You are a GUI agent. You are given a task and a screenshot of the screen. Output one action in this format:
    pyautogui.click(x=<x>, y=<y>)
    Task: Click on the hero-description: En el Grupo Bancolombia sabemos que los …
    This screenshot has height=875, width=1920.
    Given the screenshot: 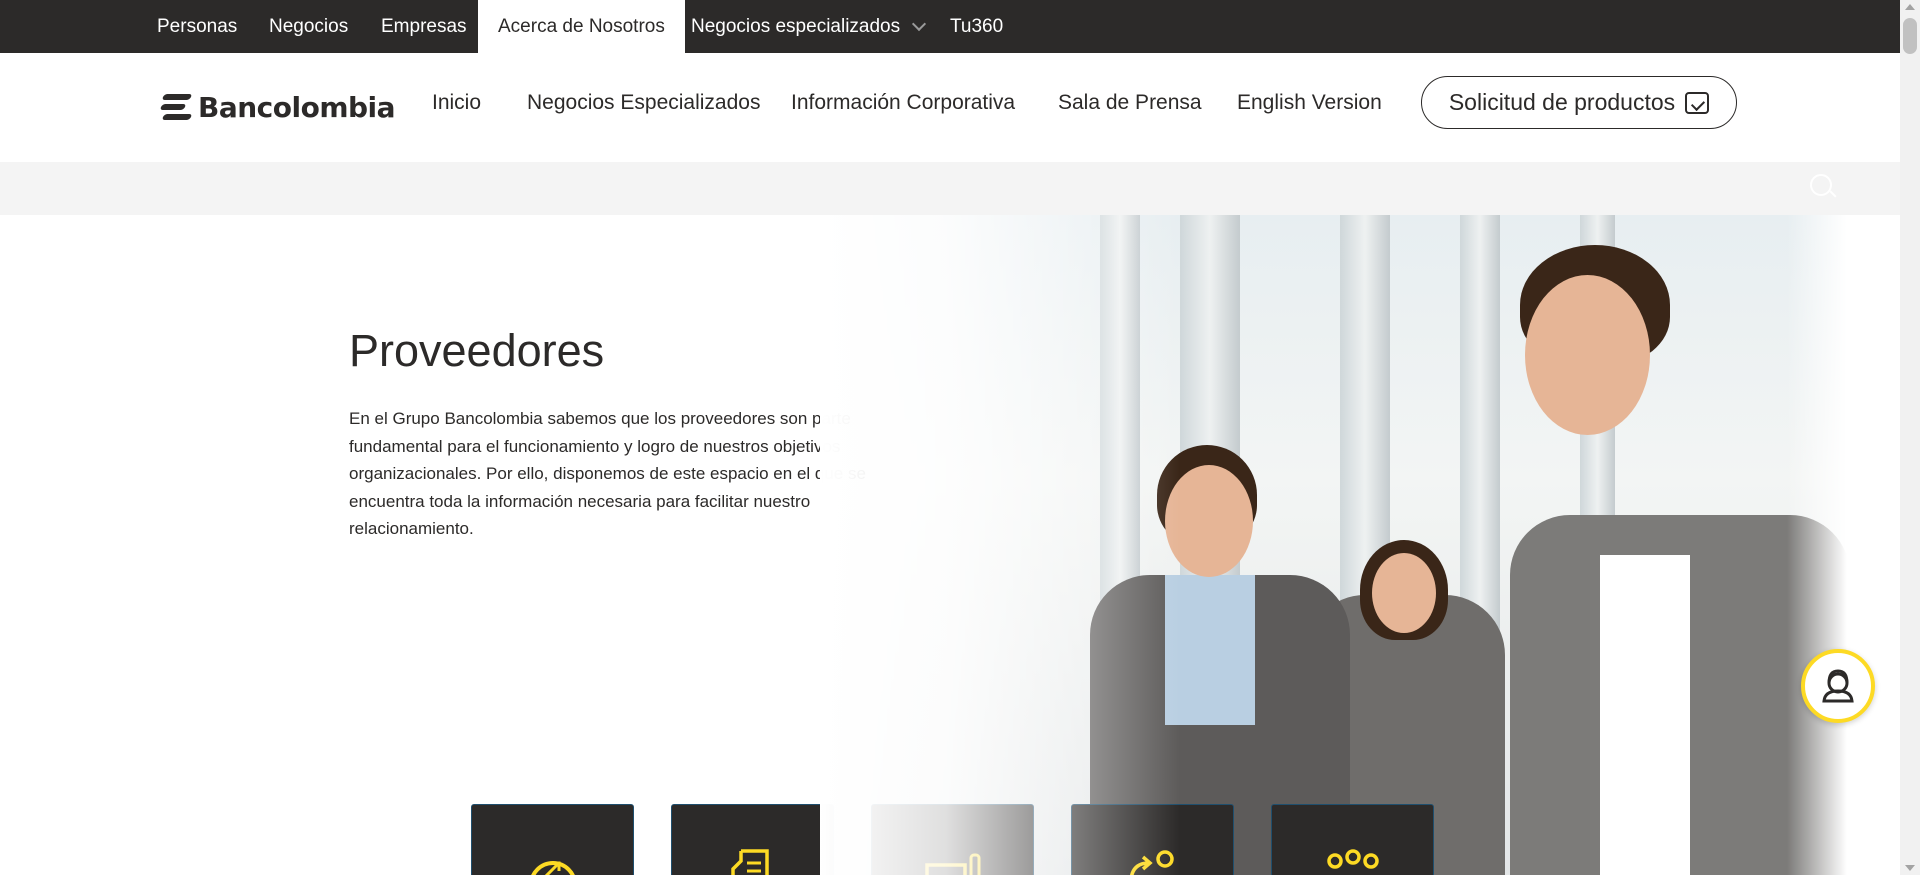 What is the action you would take?
    pyautogui.click(x=607, y=473)
    